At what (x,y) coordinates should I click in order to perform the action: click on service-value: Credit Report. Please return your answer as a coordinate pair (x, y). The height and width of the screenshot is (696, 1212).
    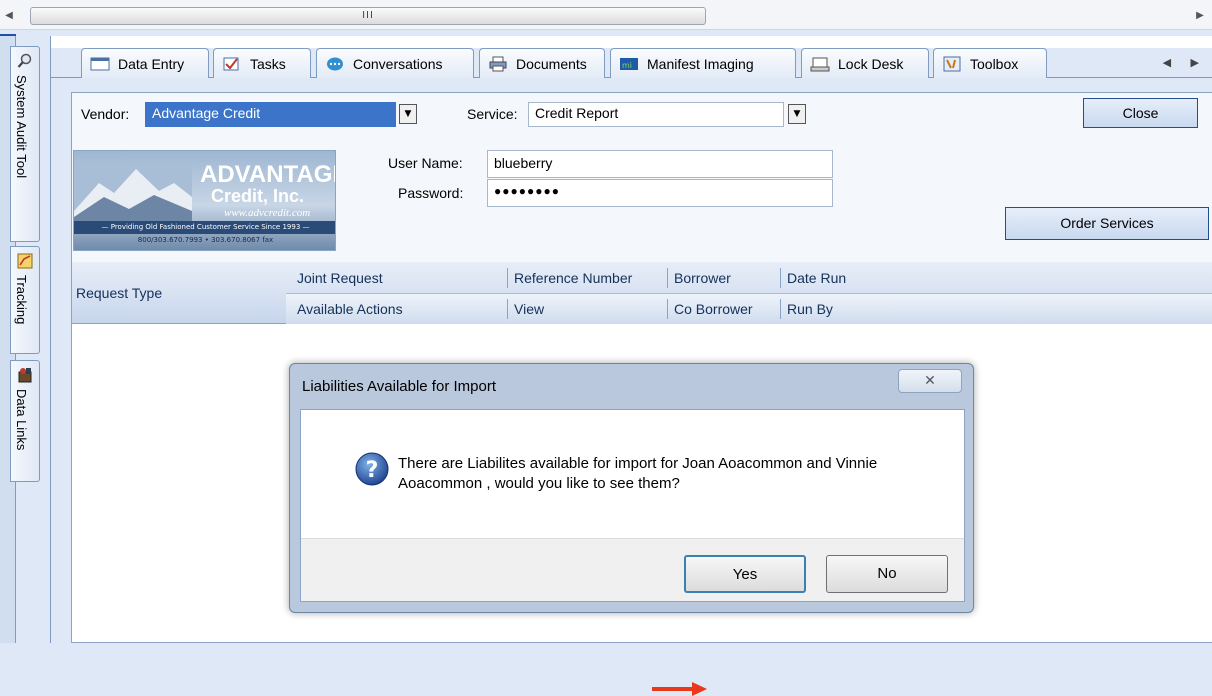
    Looking at the image, I should click on (577, 113).